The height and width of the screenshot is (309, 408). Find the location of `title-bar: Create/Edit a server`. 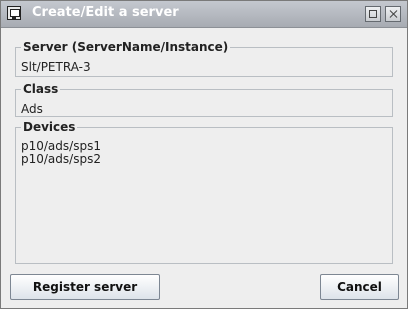

title-bar: Create/Edit a server is located at coordinates (204, 14).